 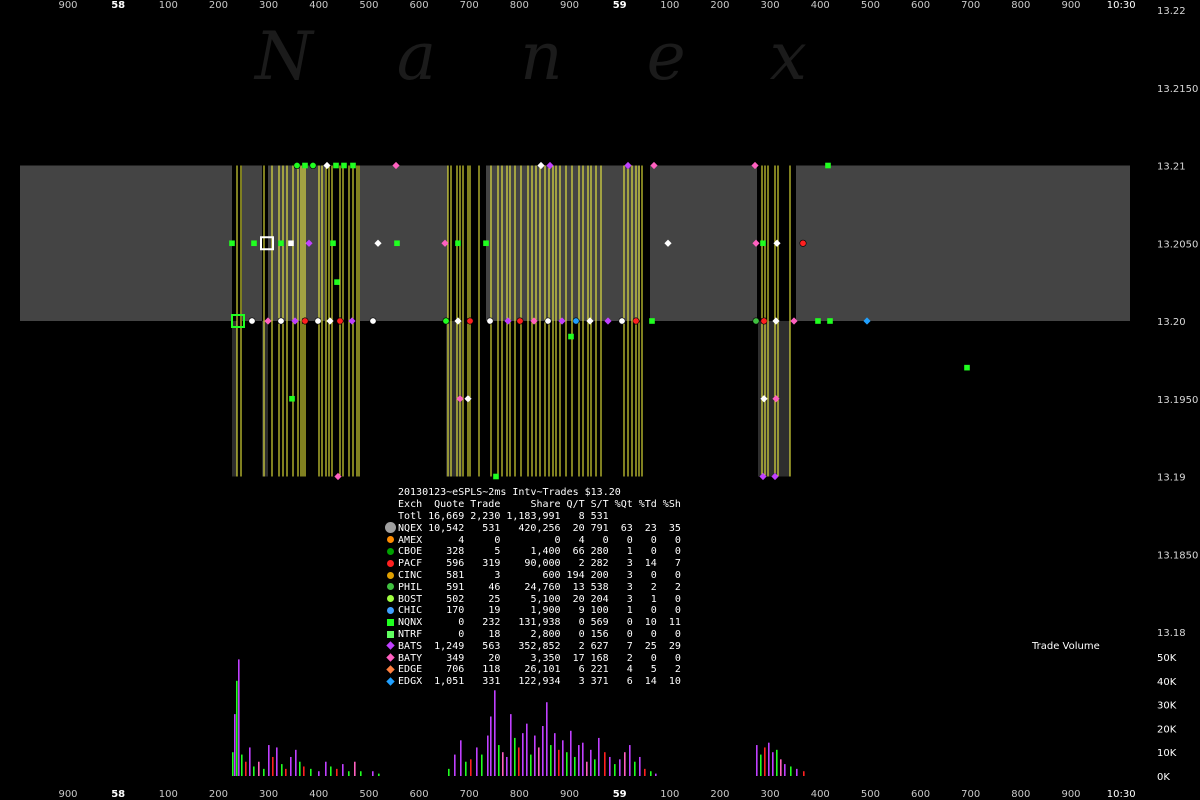 What do you see at coordinates (551, 576) in the screenshot?
I see `stat-value: 600` at bounding box center [551, 576].